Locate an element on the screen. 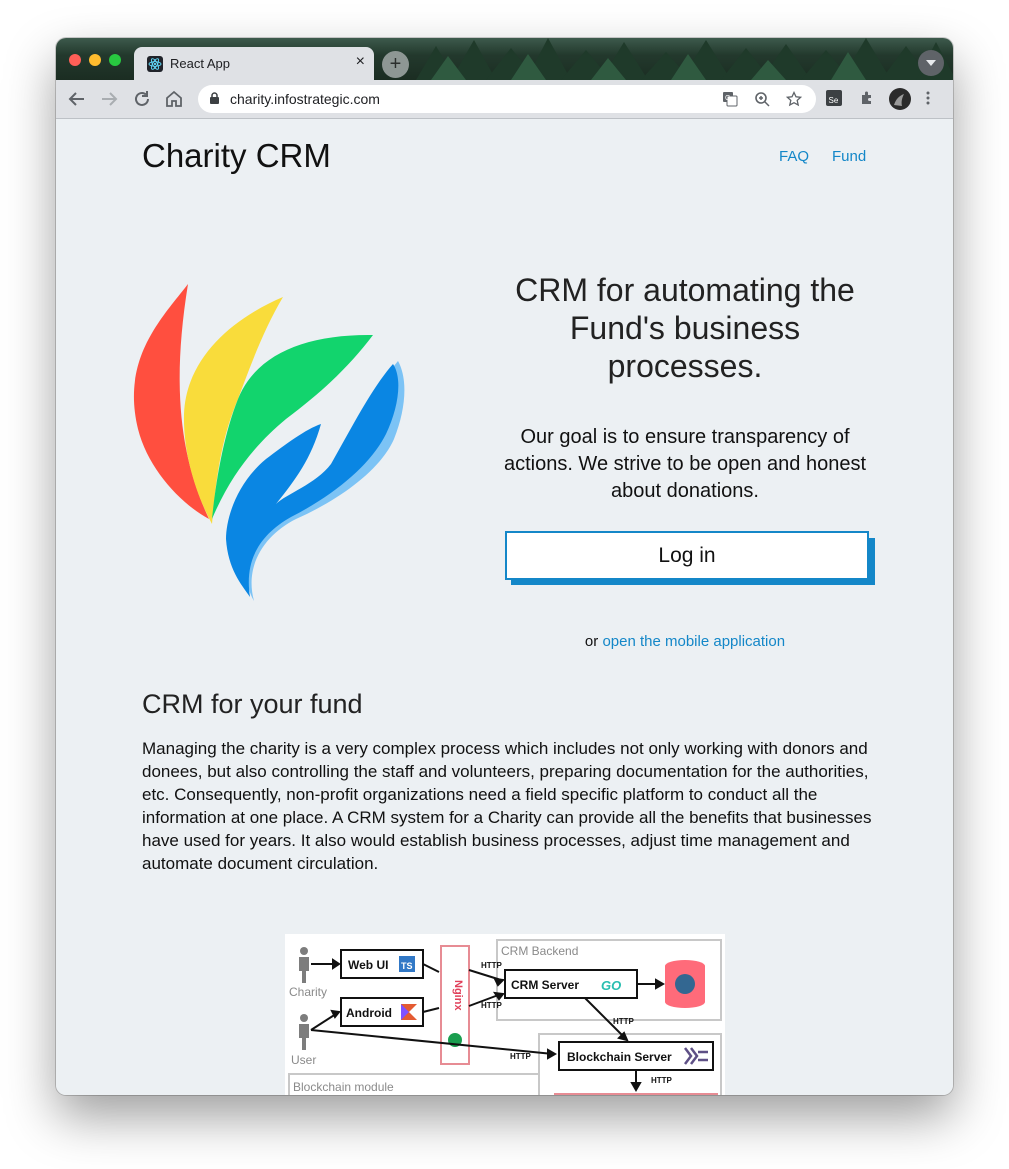 This screenshot has height=1169, width=1009. svg-text: Se is located at coordinates (834, 100).